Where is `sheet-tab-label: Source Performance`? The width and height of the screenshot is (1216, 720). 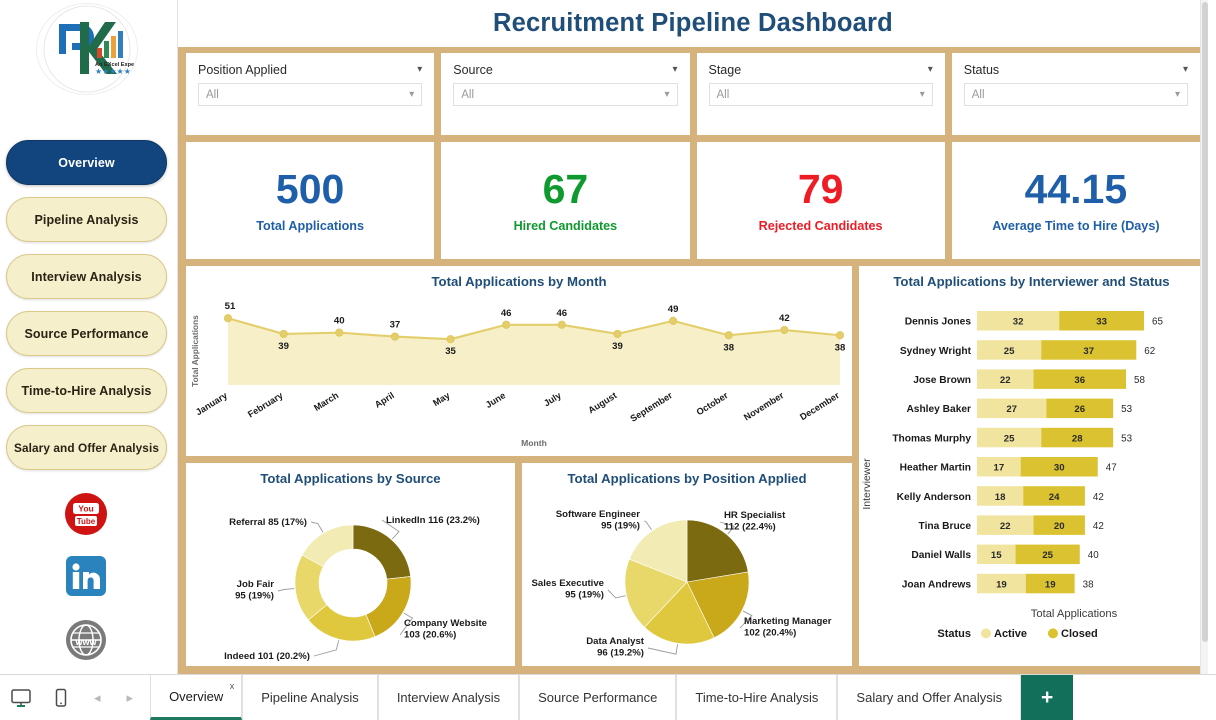
sheet-tab-label: Source Performance is located at coordinates (598, 697).